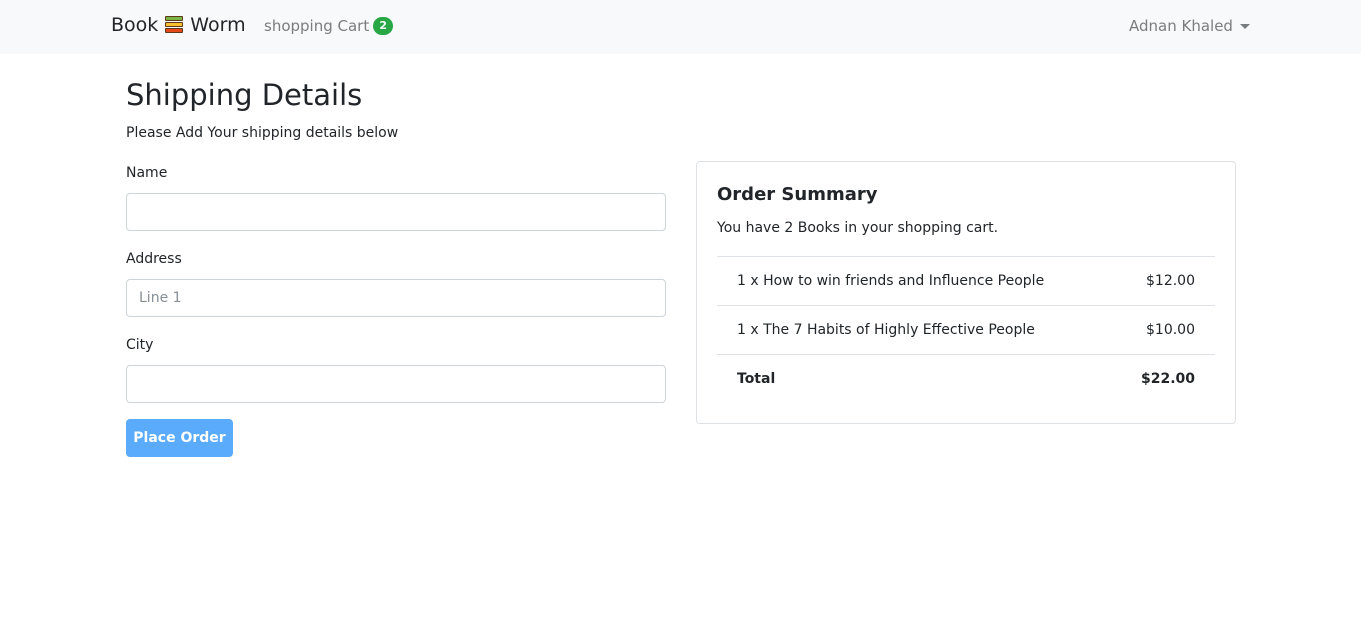 The height and width of the screenshot is (643, 1361). What do you see at coordinates (1170, 281) in the screenshot?
I see `order-item-price: $12.00` at bounding box center [1170, 281].